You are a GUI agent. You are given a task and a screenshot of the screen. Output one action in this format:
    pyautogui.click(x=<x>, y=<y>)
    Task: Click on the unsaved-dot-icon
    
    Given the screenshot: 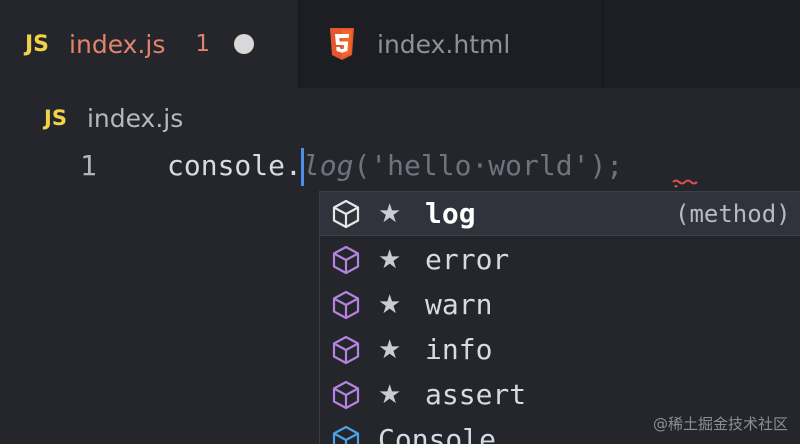 What is the action you would take?
    pyautogui.click(x=244, y=44)
    